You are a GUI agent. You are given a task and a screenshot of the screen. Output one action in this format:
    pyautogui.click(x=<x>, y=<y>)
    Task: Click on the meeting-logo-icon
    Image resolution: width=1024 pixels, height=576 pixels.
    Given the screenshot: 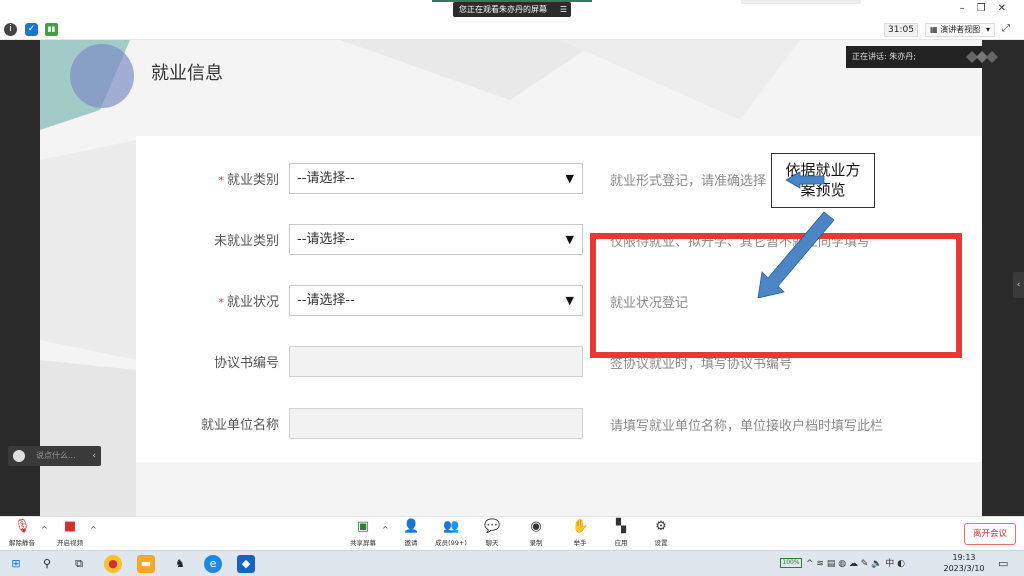 What is the action you would take?
    pyautogui.click(x=982, y=57)
    